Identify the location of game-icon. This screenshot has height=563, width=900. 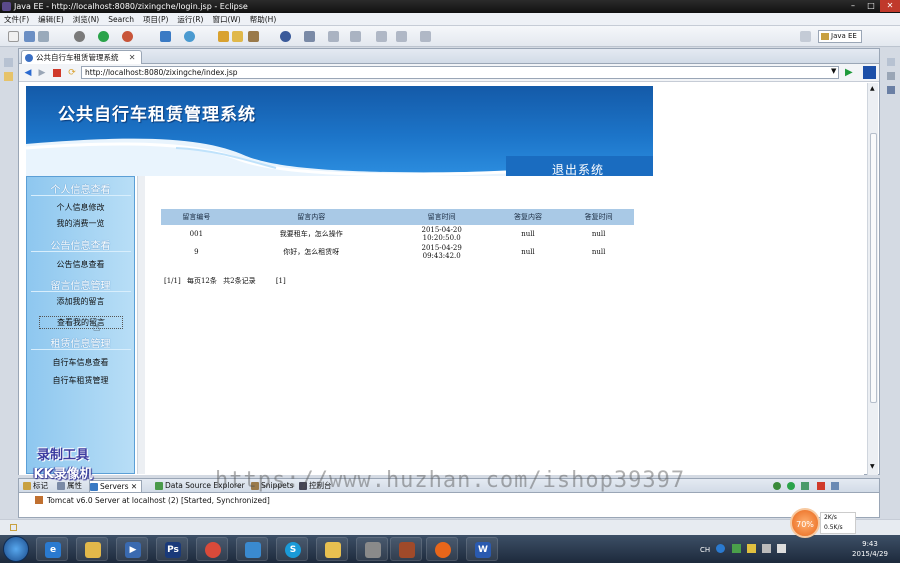
(373, 550).